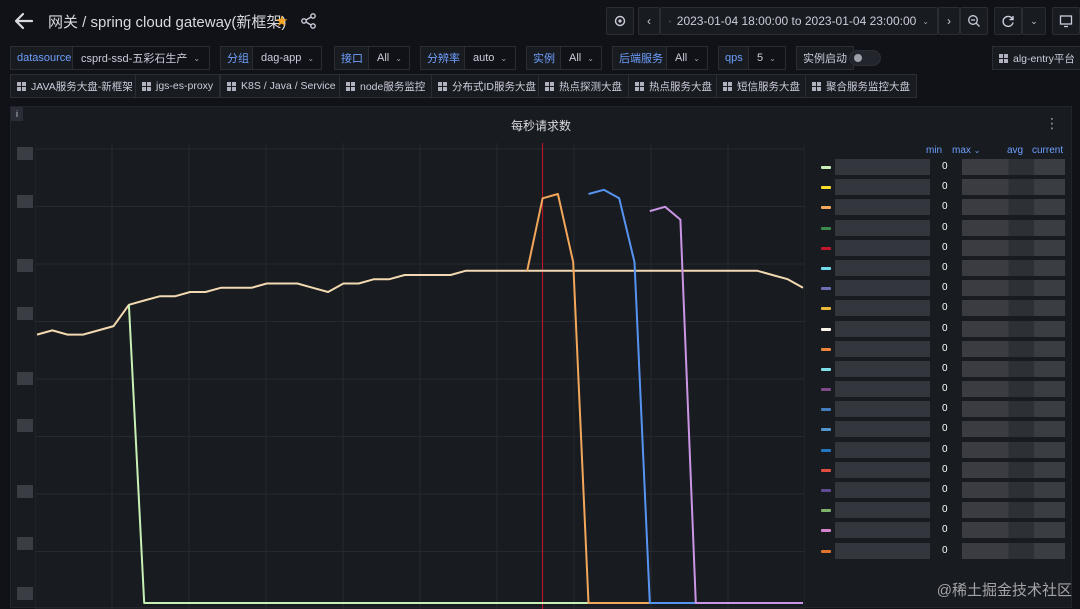 This screenshot has width=1080, height=609. Describe the element at coordinates (861, 86) in the screenshot. I see `dashboard-link: 聚合服务监控大盘` at that location.